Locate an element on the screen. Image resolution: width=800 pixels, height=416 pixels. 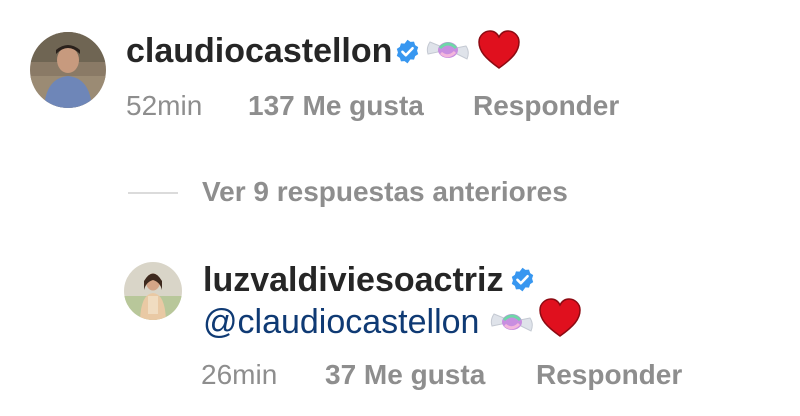
reply-mention-link: @claudiocastellon is located at coordinates (341, 322).